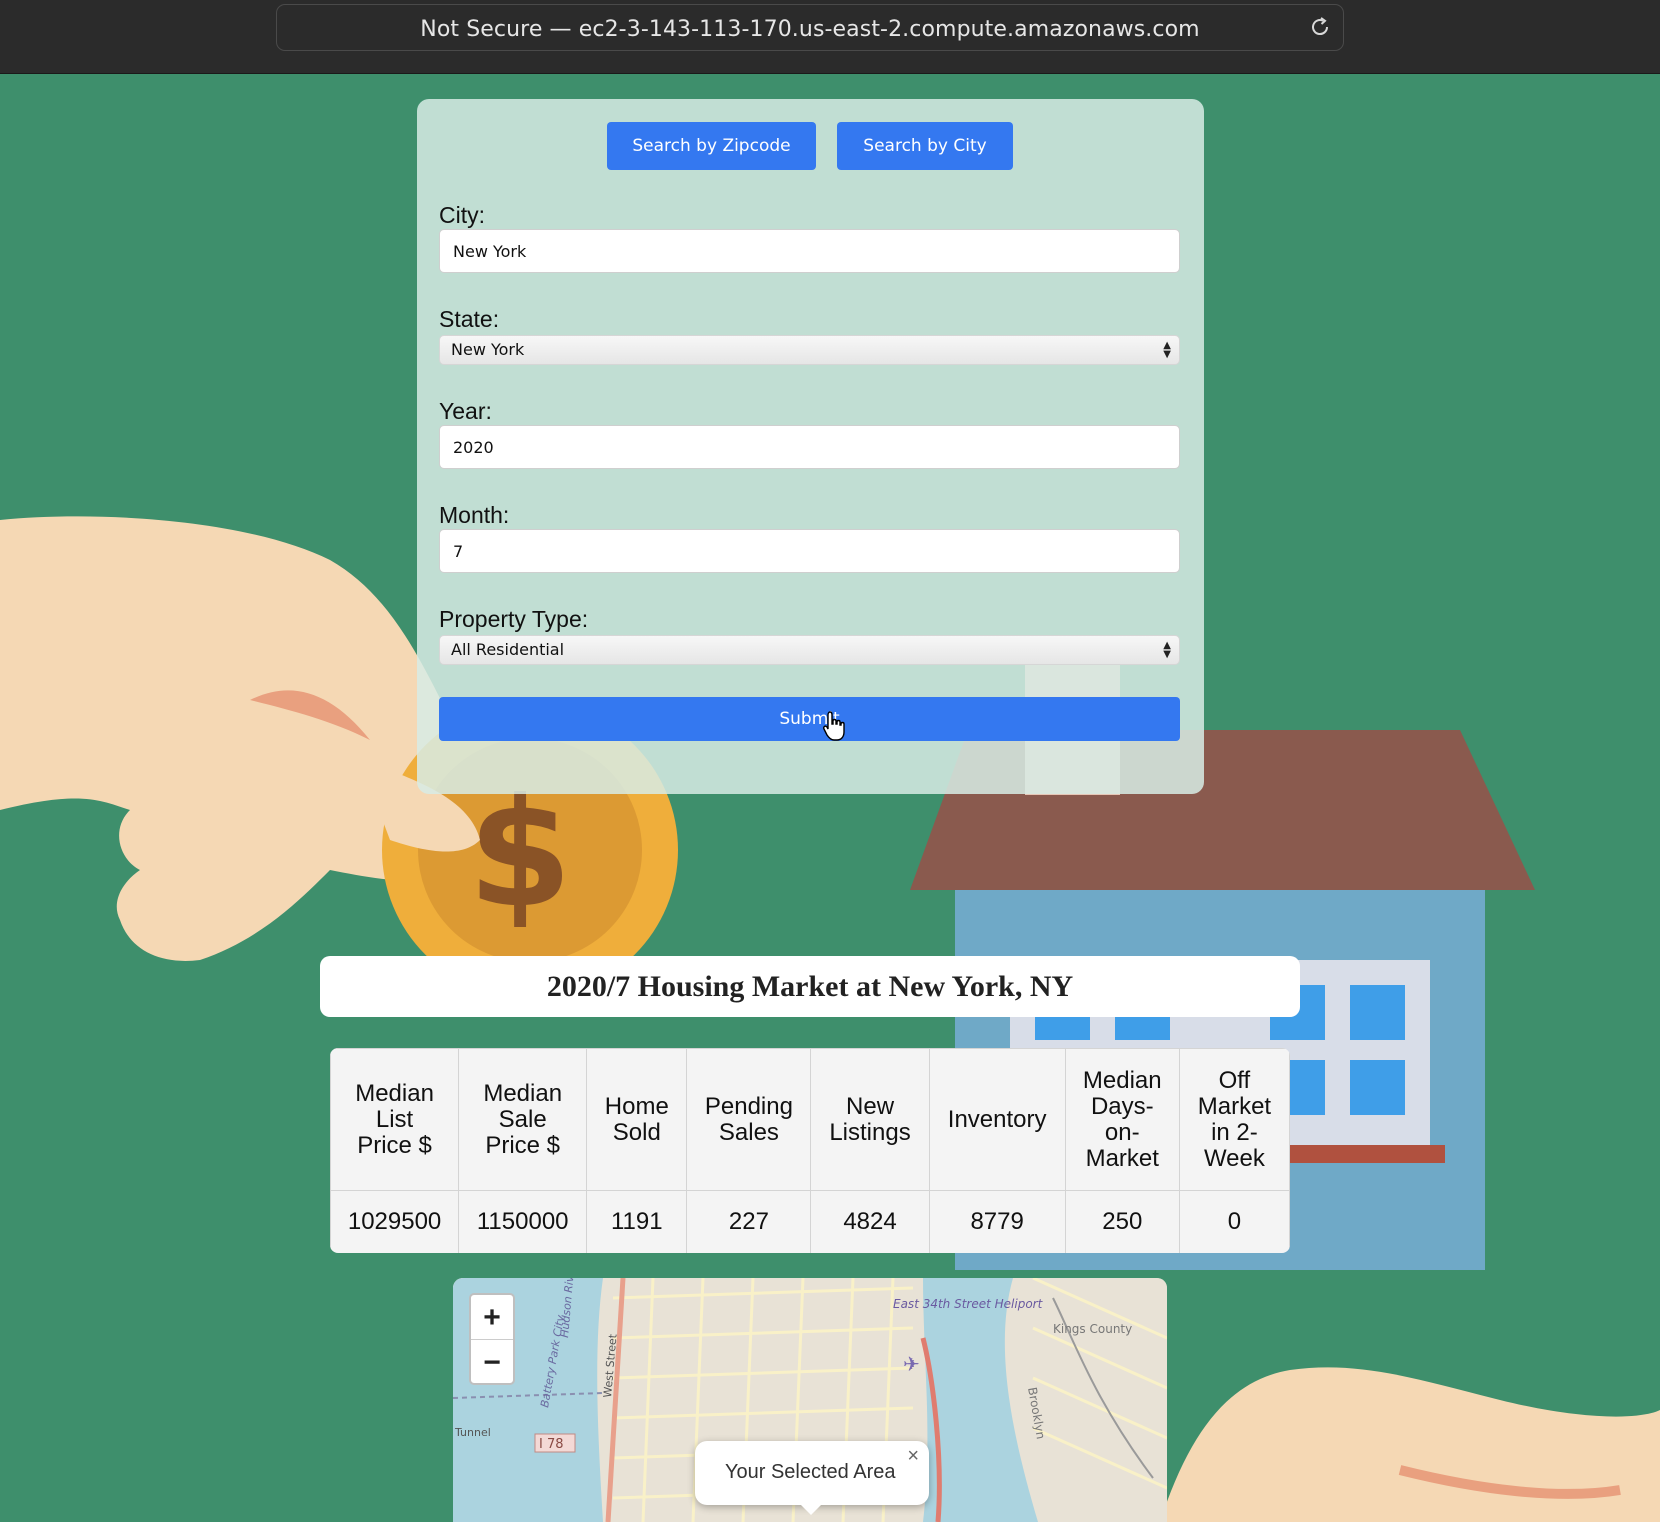 The height and width of the screenshot is (1522, 1660). What do you see at coordinates (911, 1364) in the screenshot?
I see `airplane-icon: ✈` at bounding box center [911, 1364].